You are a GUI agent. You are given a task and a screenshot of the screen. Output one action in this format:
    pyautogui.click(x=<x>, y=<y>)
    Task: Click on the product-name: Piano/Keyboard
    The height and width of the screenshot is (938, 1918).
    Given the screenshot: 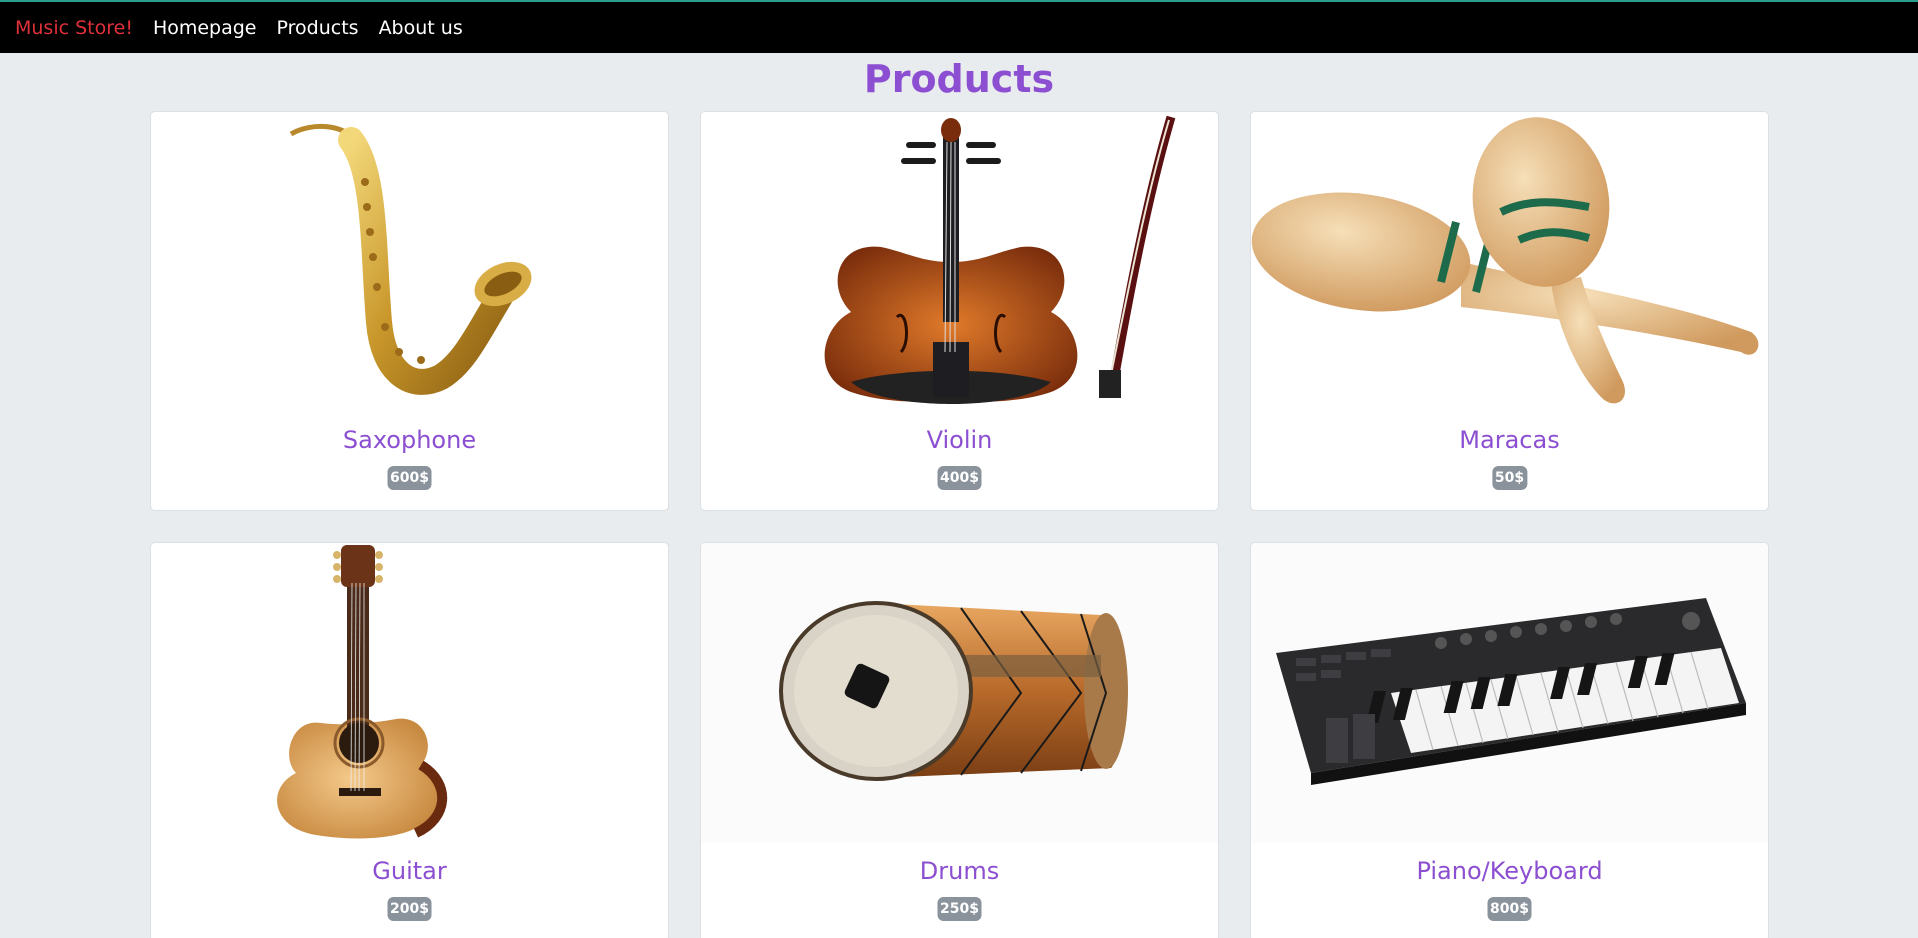 What is the action you would take?
    pyautogui.click(x=1509, y=871)
    